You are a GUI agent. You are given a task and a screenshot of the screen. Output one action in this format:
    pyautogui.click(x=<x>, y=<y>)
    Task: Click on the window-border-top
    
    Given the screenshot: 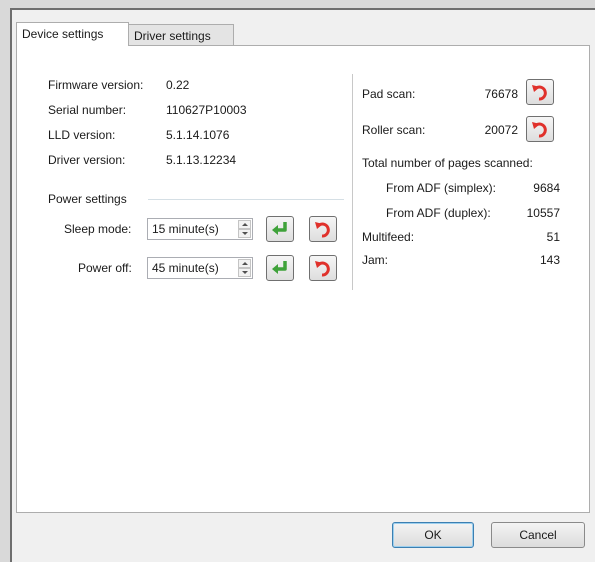 What is the action you would take?
    pyautogui.click(x=302, y=9)
    